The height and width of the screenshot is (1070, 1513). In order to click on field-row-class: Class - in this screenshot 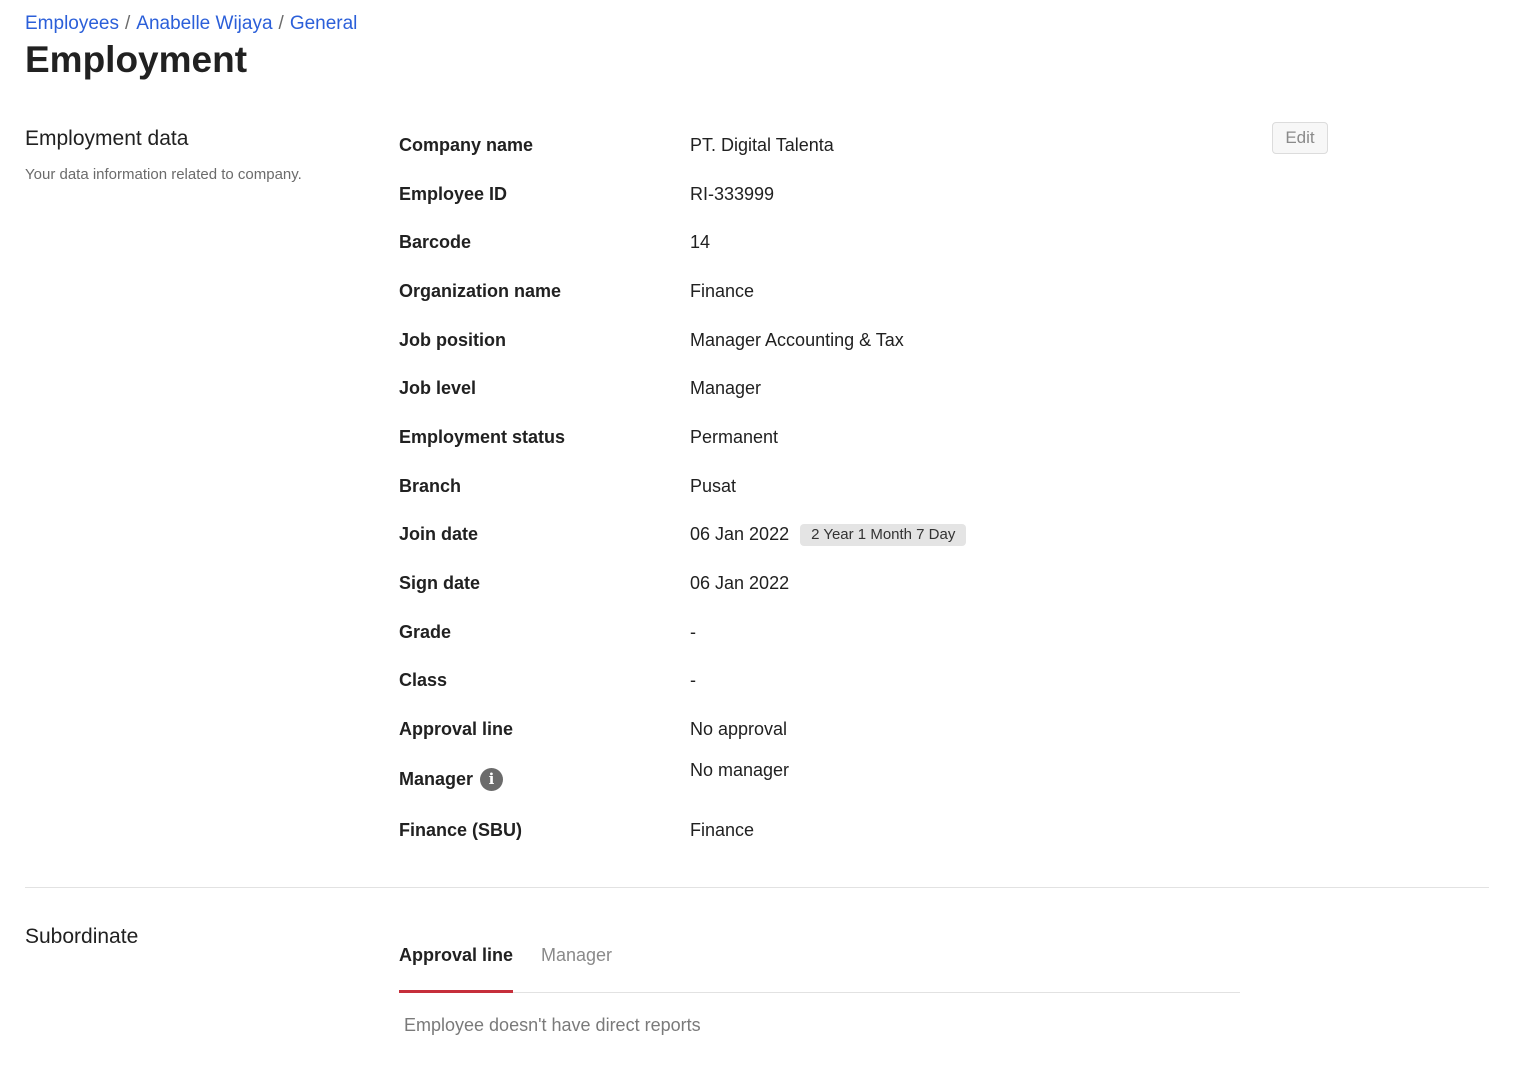, I will do `click(829, 681)`.